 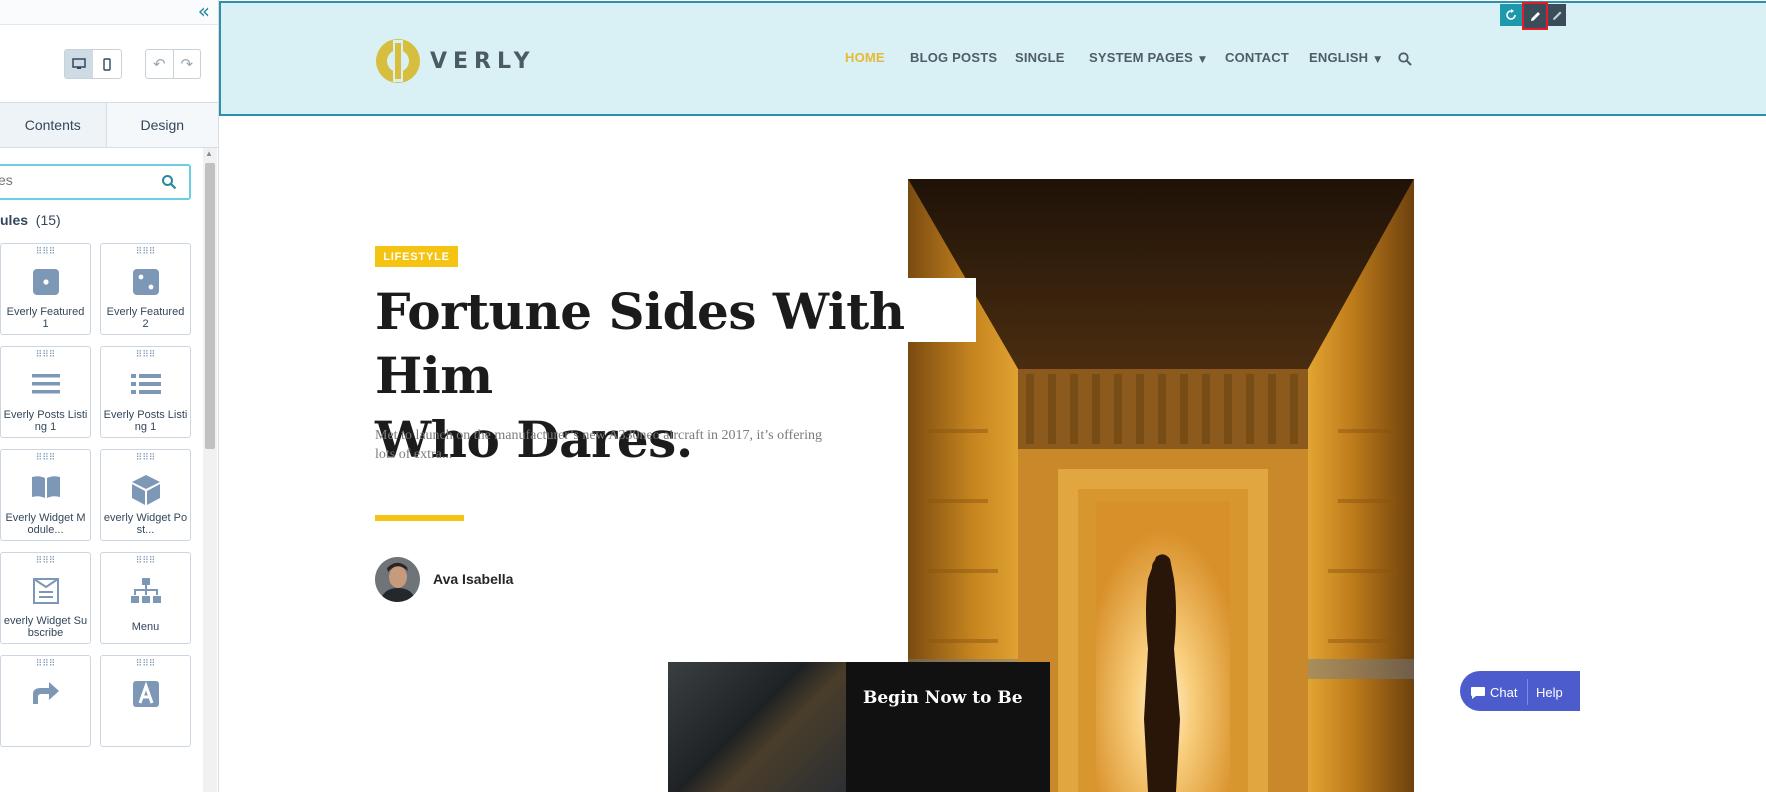 I want to click on site-search-icon, so click(x=1405, y=59).